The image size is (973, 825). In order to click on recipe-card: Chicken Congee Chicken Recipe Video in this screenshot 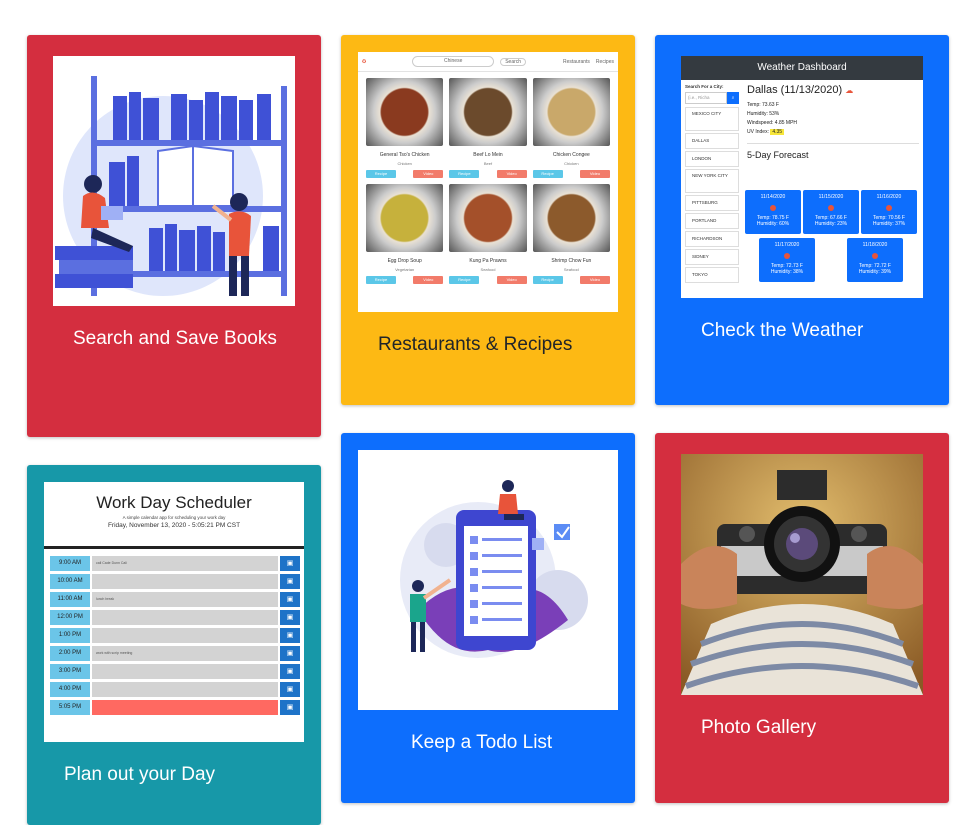, I will do `click(571, 128)`.